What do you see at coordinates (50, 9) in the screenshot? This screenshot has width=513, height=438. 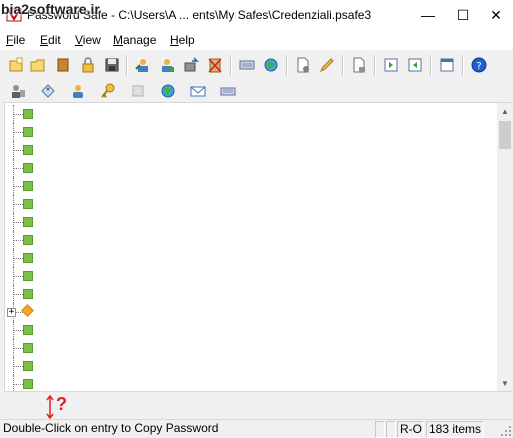 I see `watermark-text: bia2software.ir` at bounding box center [50, 9].